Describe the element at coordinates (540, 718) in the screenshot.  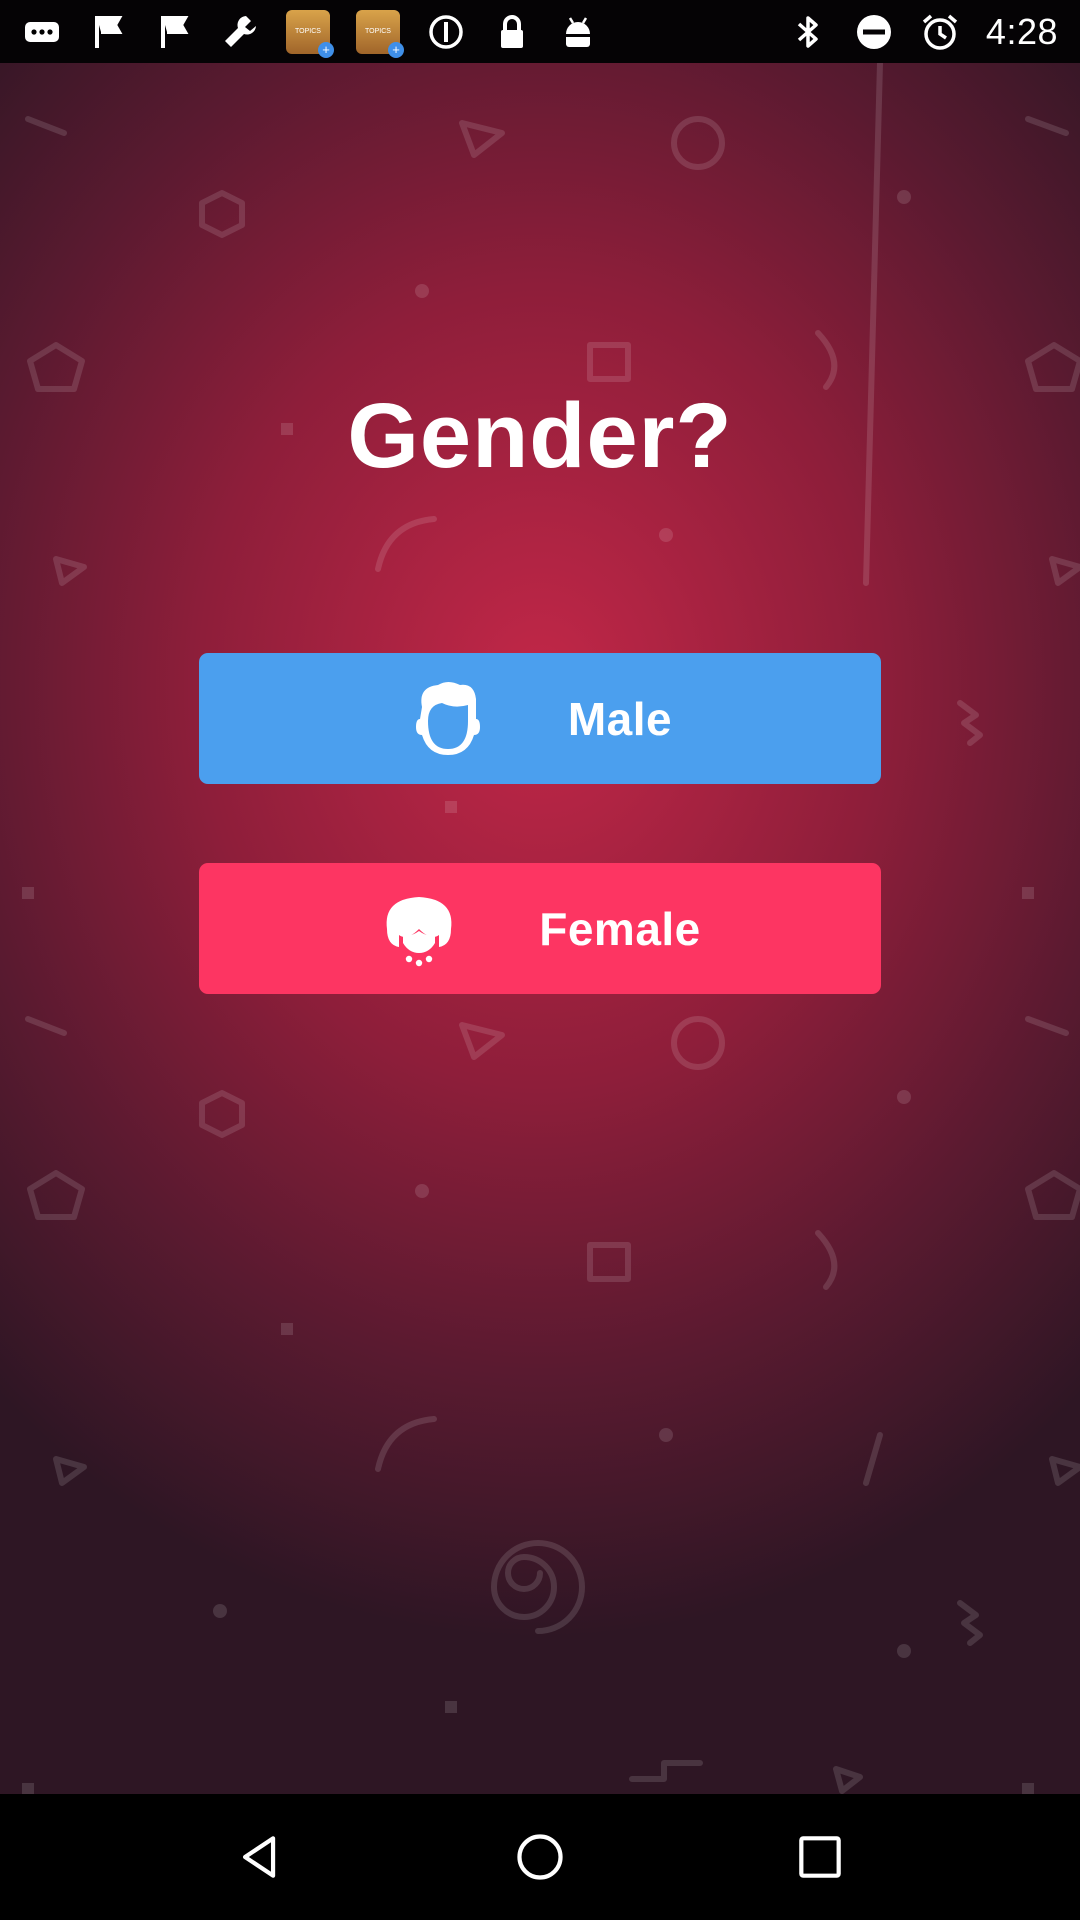
I see `male-button: Male` at that location.